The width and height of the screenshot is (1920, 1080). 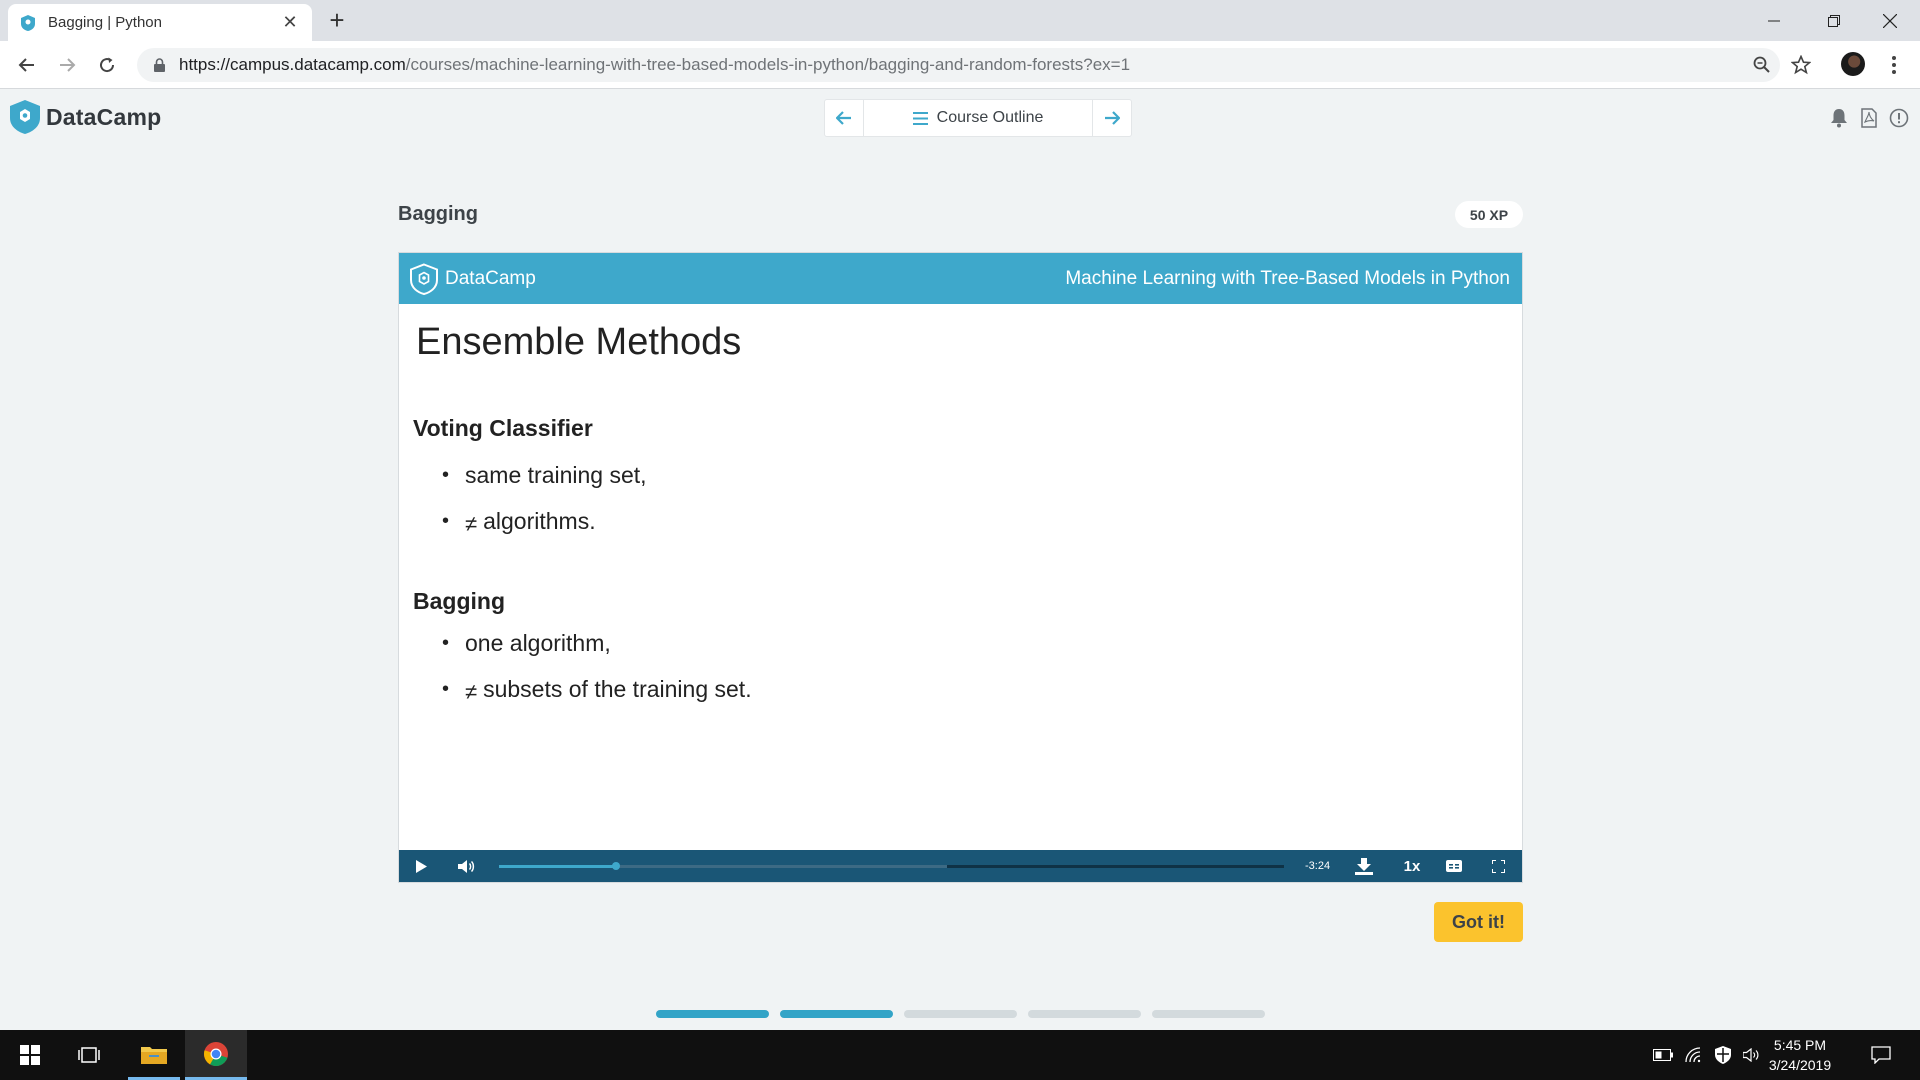 I want to click on fullscreen-icon, so click(x=1498, y=866).